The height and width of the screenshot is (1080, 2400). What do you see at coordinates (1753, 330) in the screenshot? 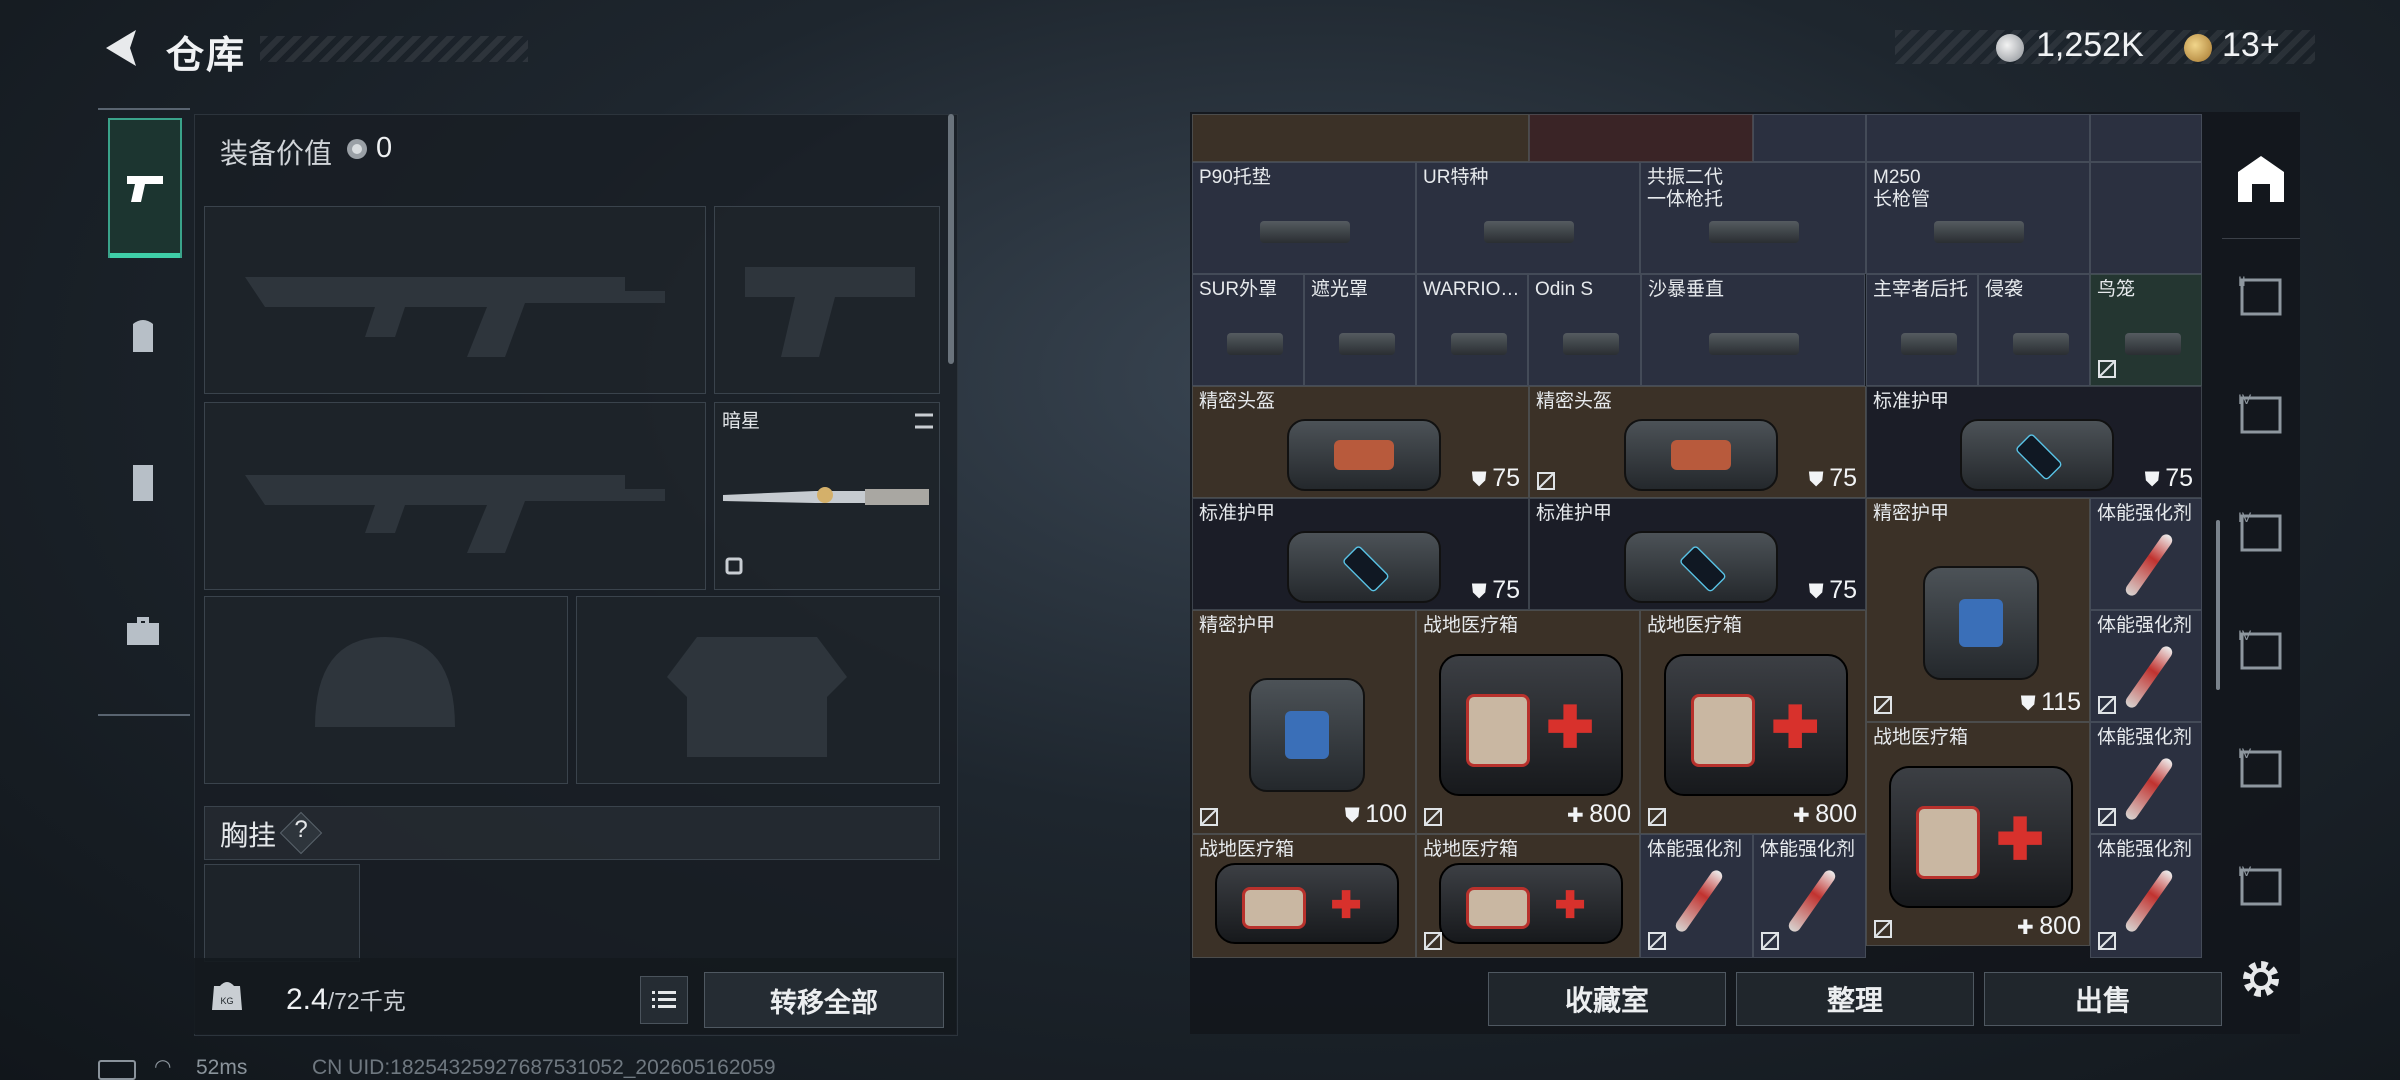
I see `stash-item-cell: 沙暴垂直` at bounding box center [1753, 330].